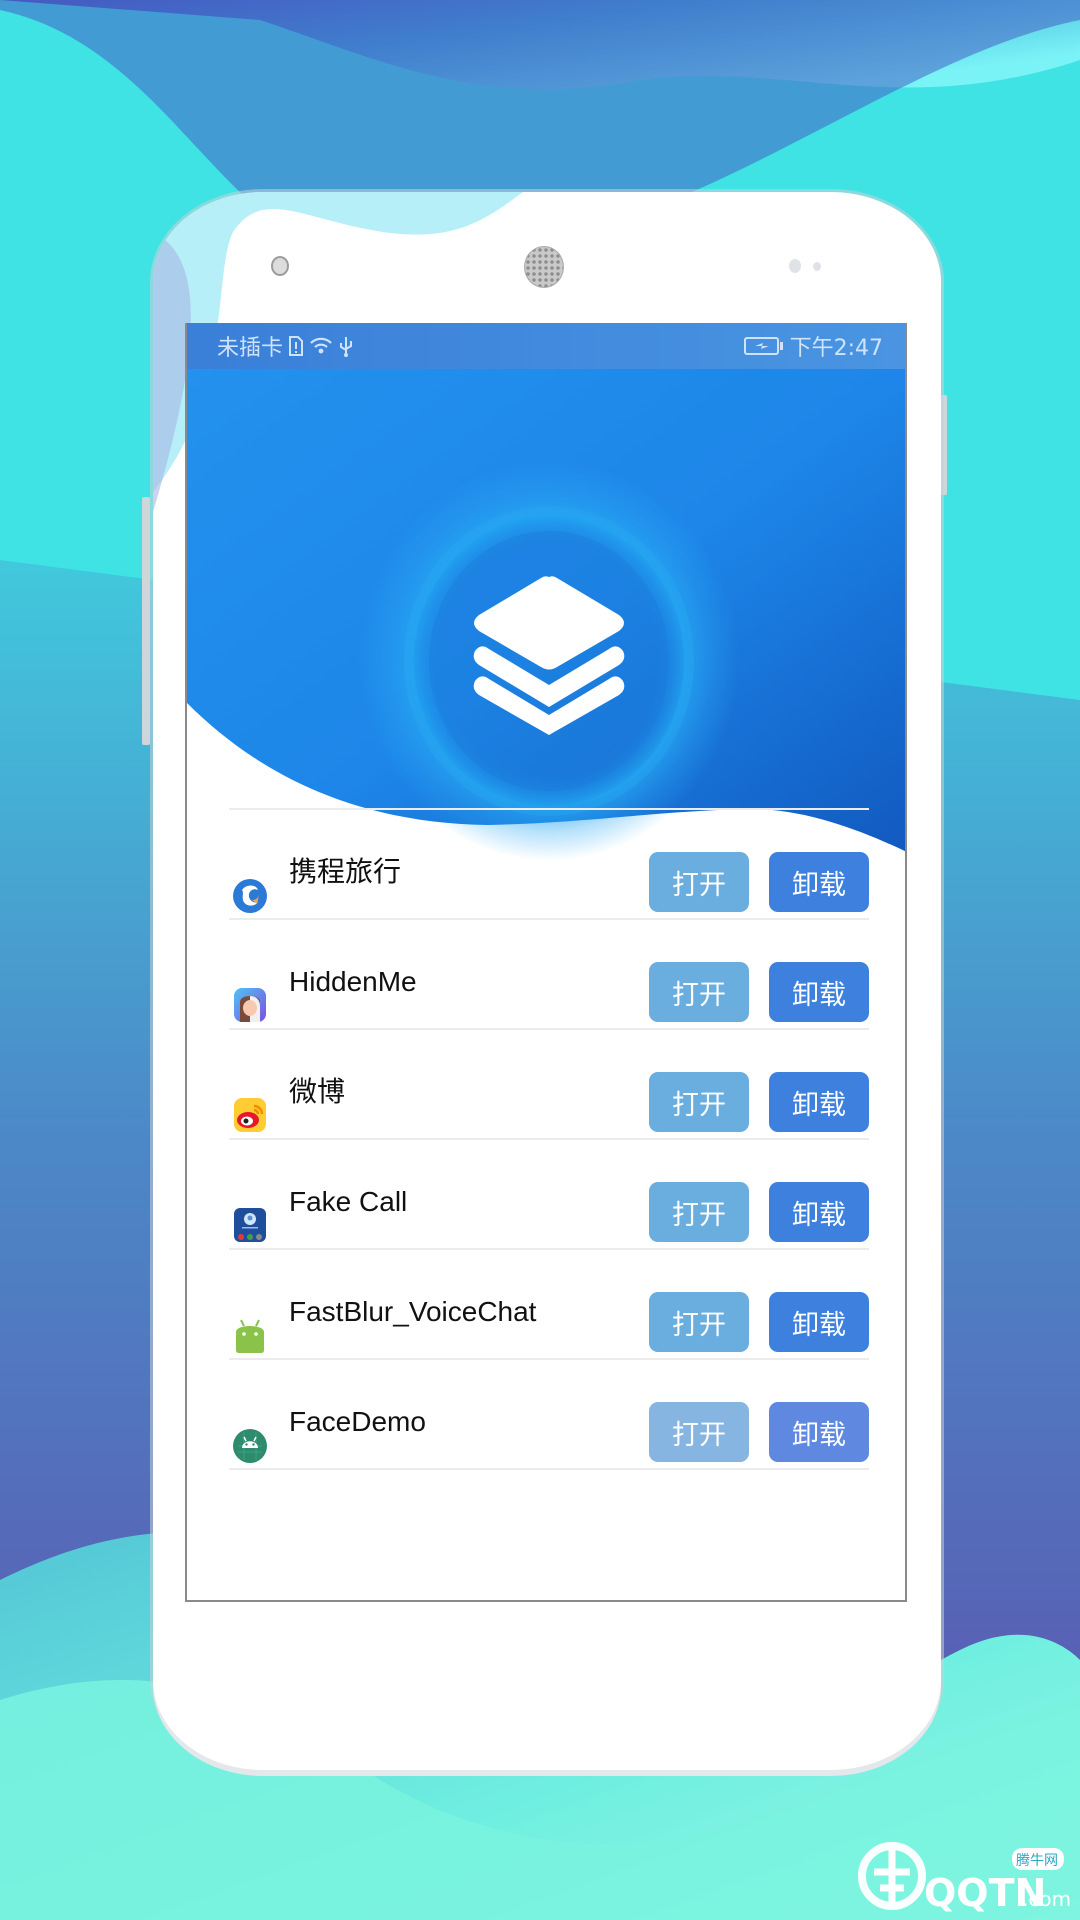 This screenshot has height=1920, width=1080. I want to click on light-sensor, so click(817, 266).